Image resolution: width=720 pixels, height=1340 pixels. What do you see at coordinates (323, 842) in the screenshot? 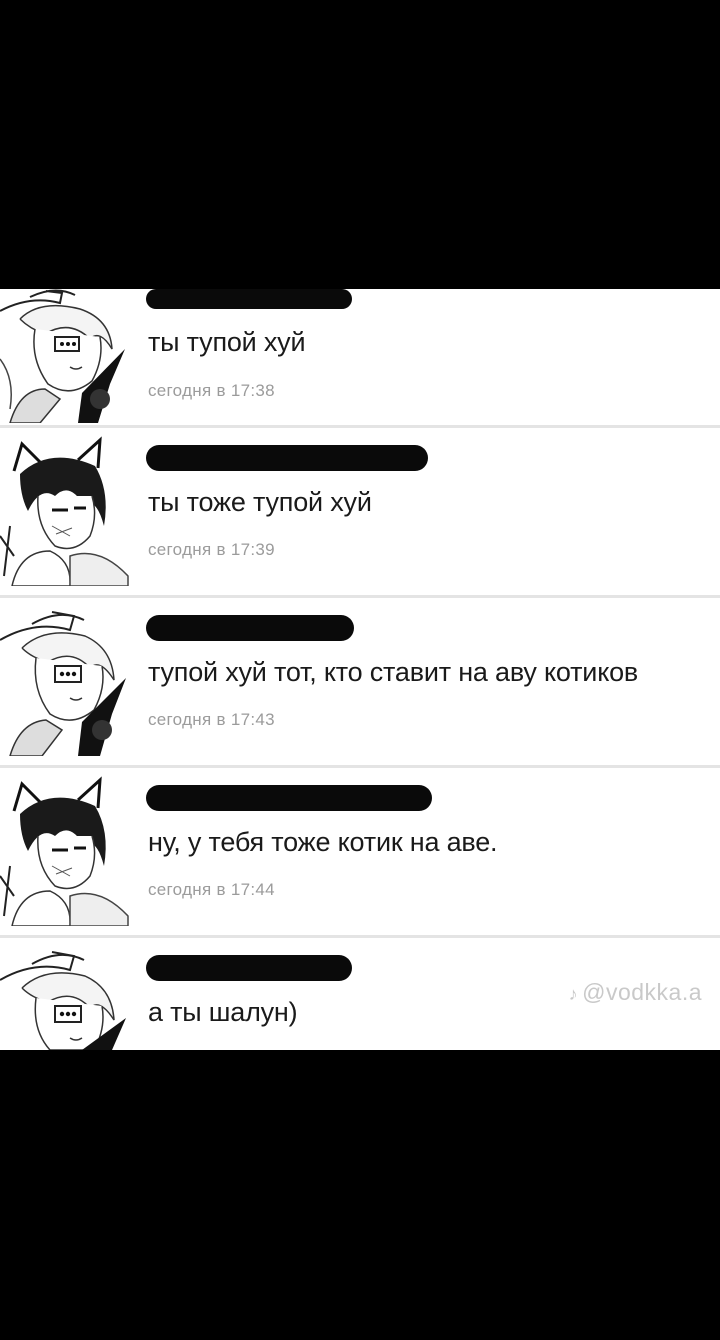
I see `message-text: ну, у тебя тоже котик на аве.` at bounding box center [323, 842].